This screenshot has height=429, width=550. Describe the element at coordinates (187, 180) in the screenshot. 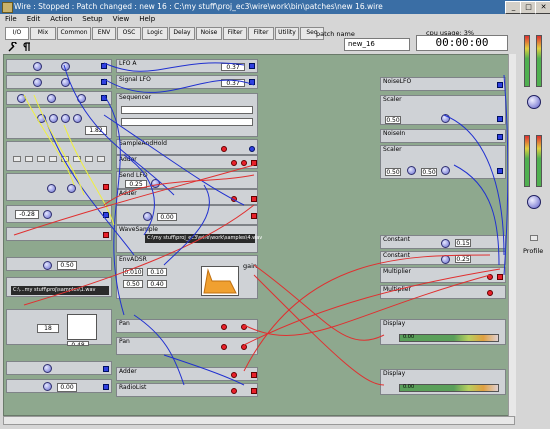

I see `module-send-lfo: Send LFO 0.25` at that location.